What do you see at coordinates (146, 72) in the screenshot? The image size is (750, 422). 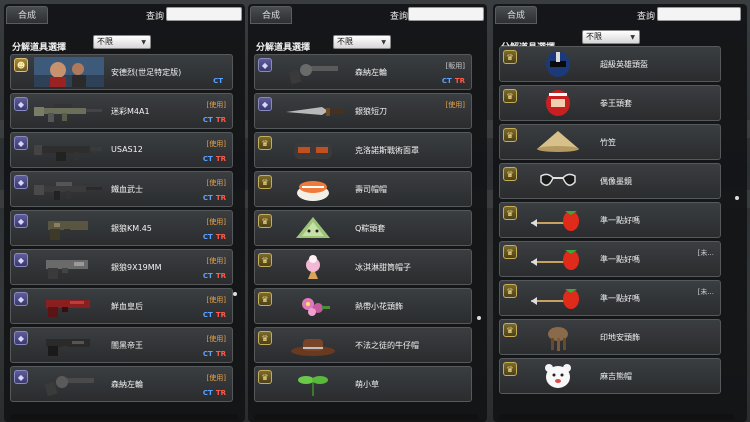 I see `item-name: 安德烈(世足特定版)` at bounding box center [146, 72].